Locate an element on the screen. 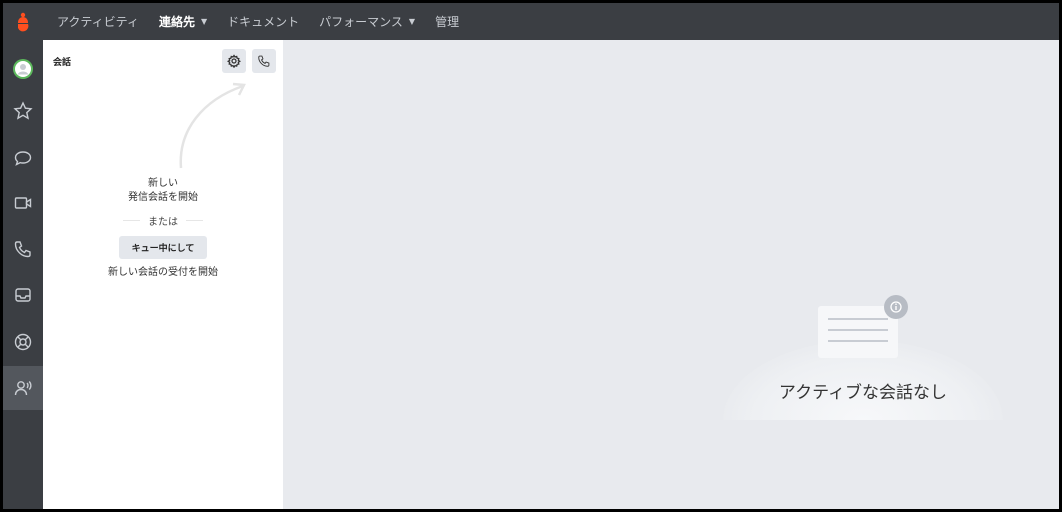 The width and height of the screenshot is (1062, 512). top-navigation-bar: アクティビティ 連絡先 ▼ ドキュメント パフォーマンス ▼ 管理 is located at coordinates (531, 21).